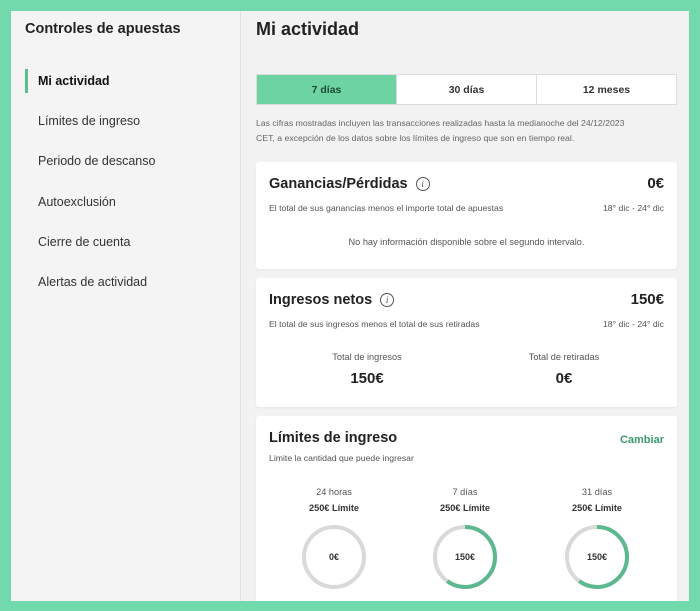 The height and width of the screenshot is (611, 700). Describe the element at coordinates (338, 184) in the screenshot. I see `winloss-title: Ganancias/Pérdidas` at that location.